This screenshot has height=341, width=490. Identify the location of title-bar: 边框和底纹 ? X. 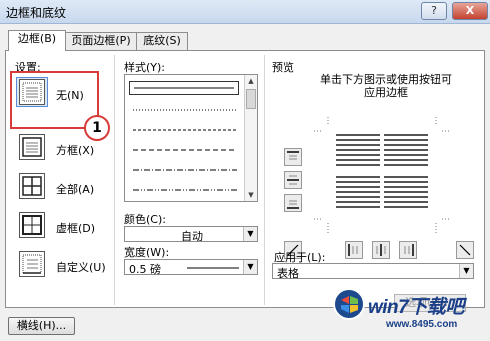
(245, 12).